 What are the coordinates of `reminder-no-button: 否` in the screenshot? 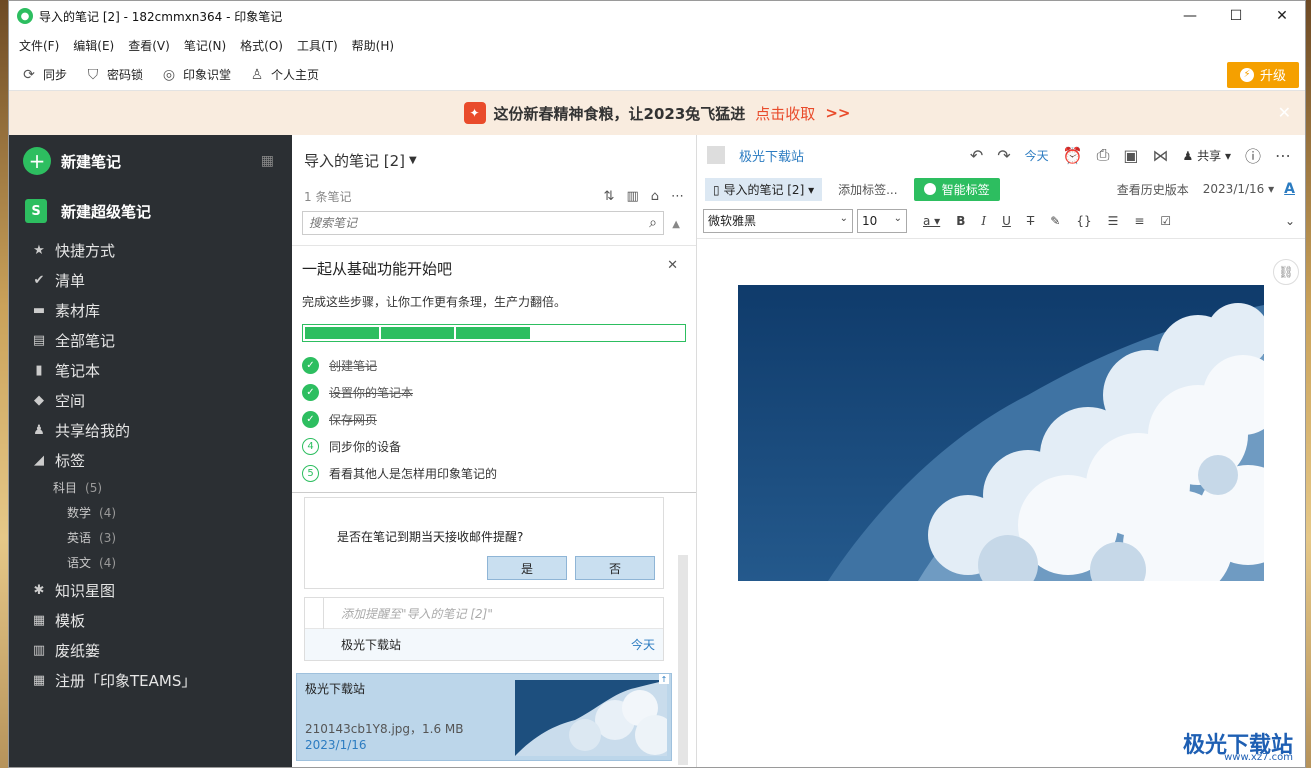 It's located at (615, 568).